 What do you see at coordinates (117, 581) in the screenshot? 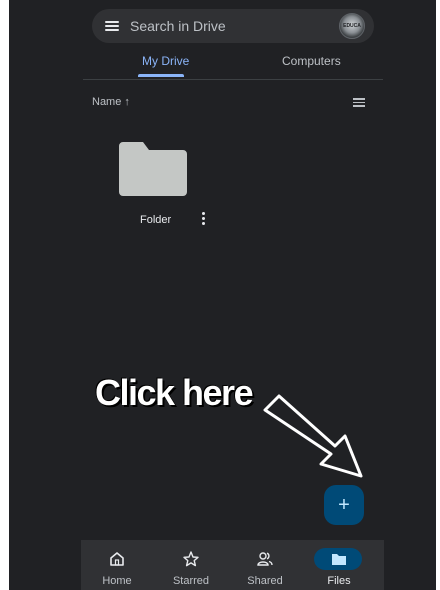
I see `nav-home-label: Home` at bounding box center [117, 581].